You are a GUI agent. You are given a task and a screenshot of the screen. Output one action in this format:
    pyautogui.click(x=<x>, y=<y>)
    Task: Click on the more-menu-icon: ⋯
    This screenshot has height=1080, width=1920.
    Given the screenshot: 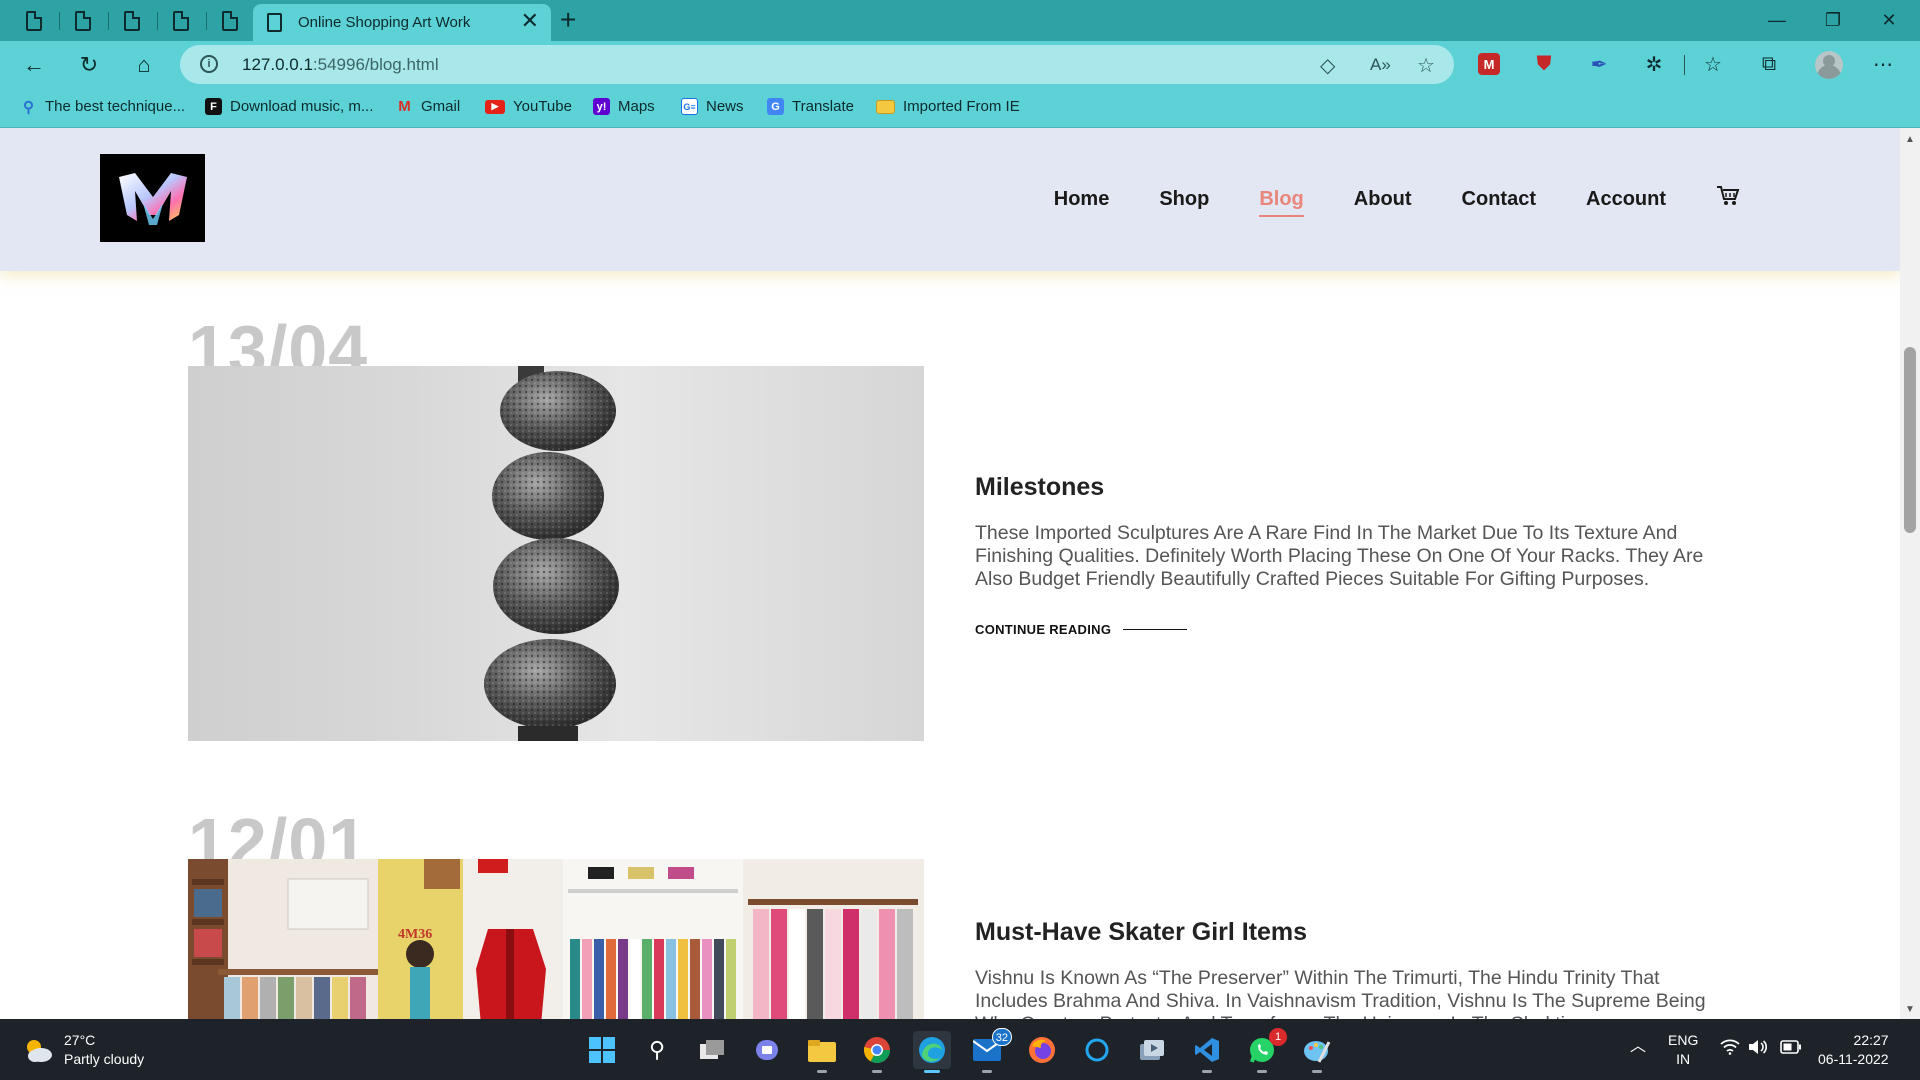 What is the action you would take?
    pyautogui.click(x=1883, y=64)
    